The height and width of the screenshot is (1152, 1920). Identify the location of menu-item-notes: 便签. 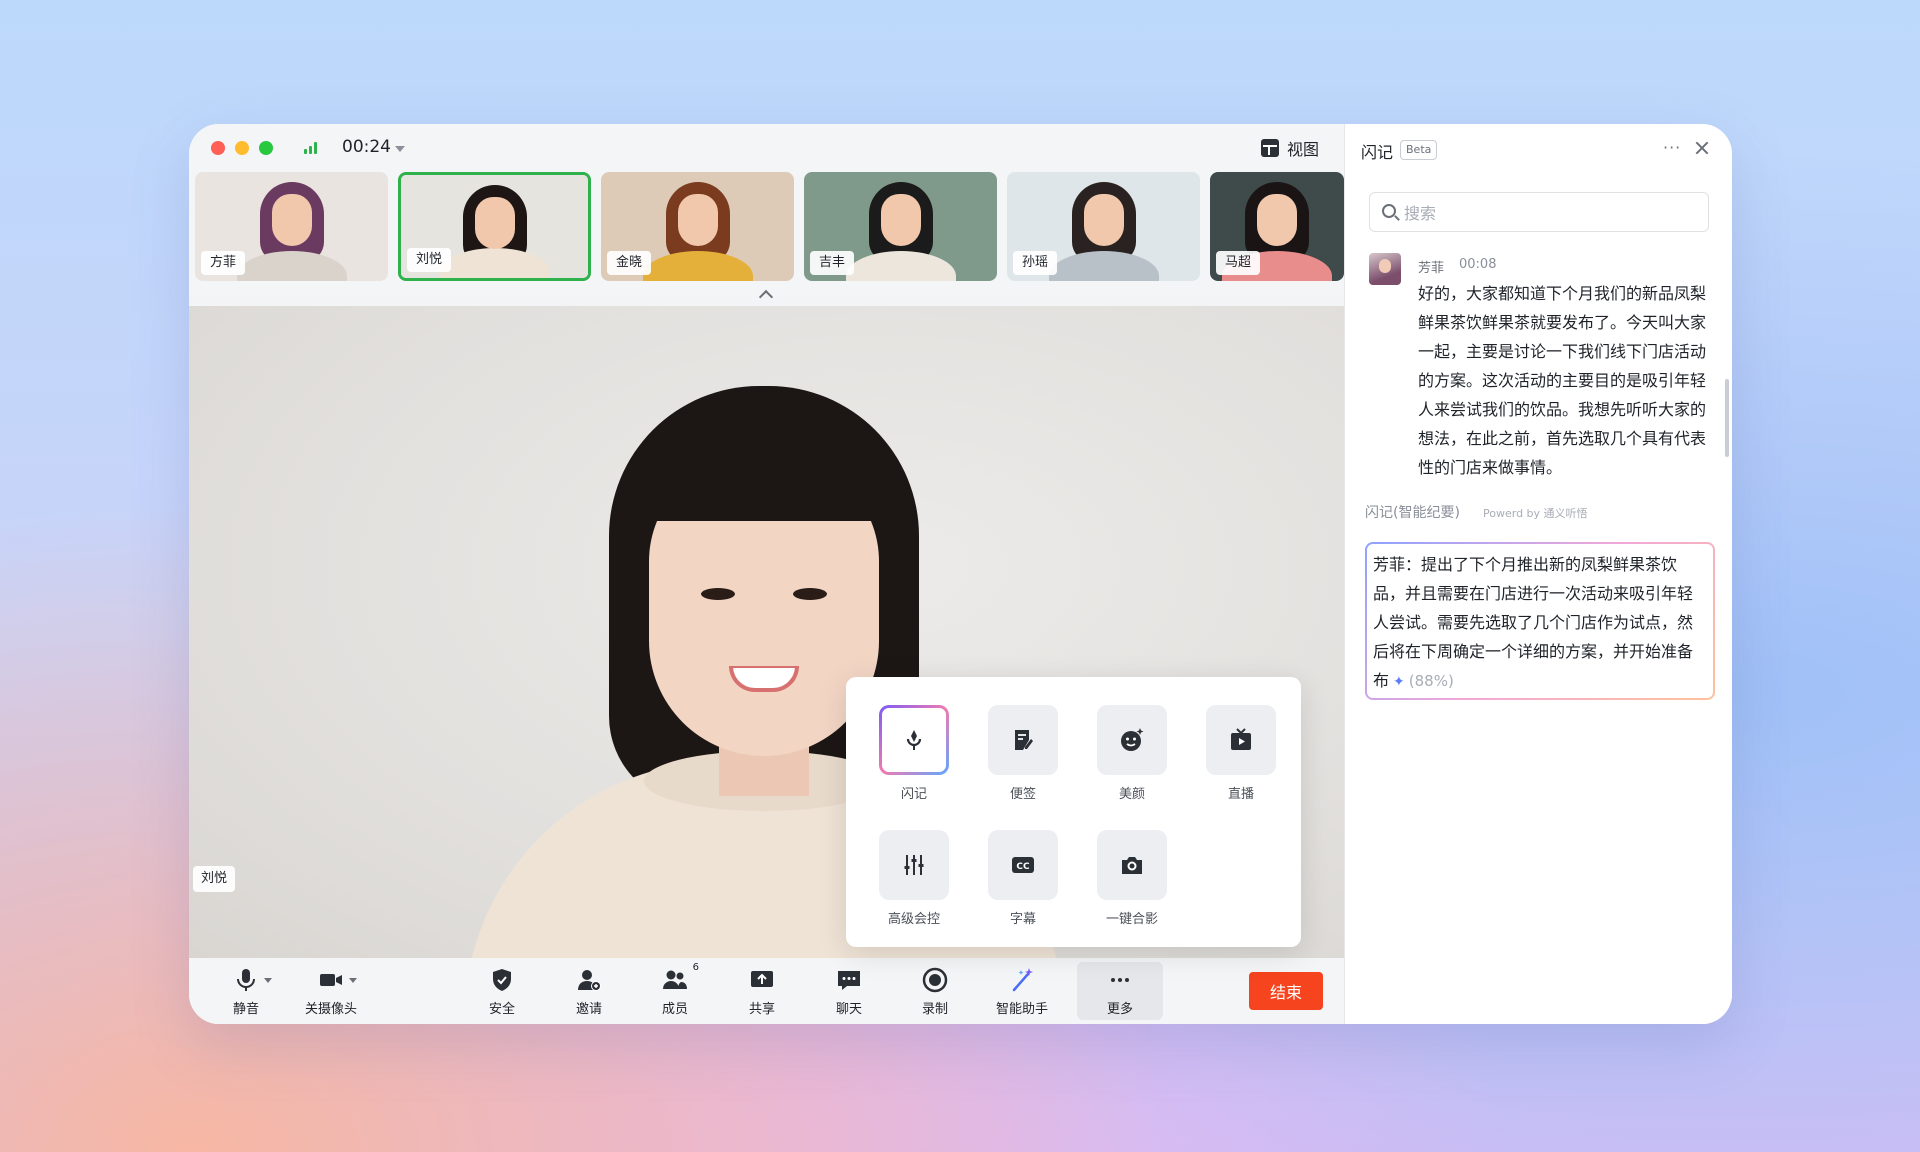
(1023, 753).